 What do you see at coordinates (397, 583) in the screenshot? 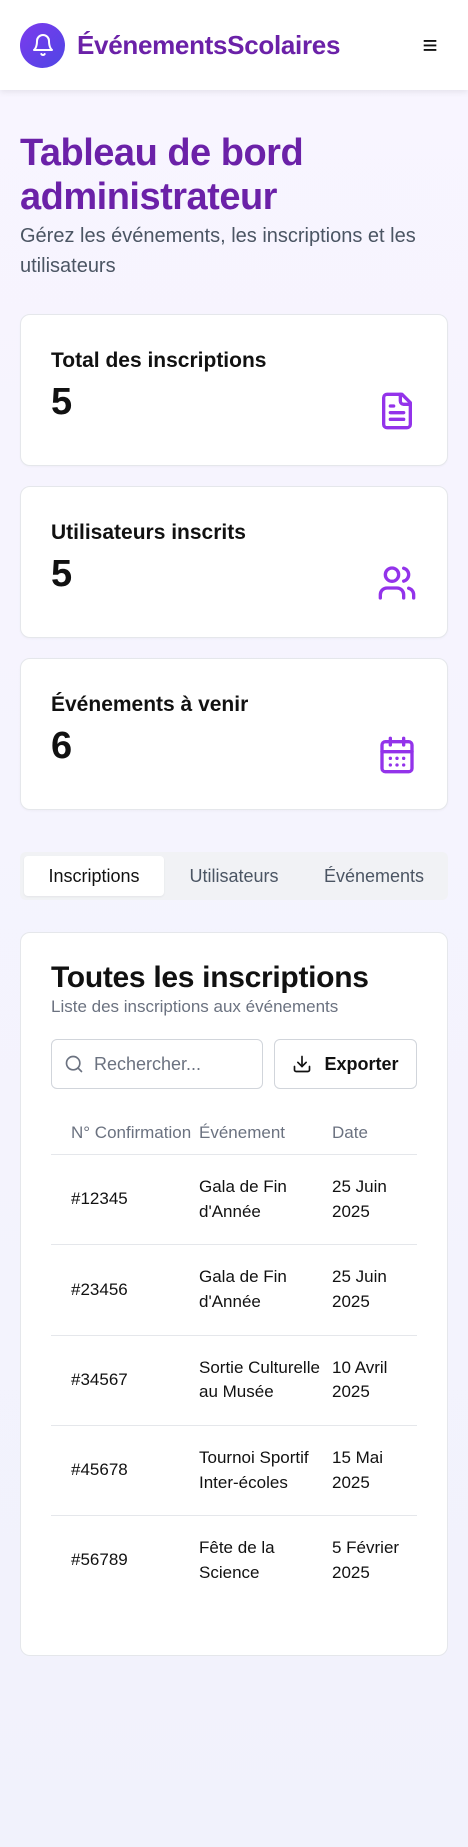
I see `users-icon` at bounding box center [397, 583].